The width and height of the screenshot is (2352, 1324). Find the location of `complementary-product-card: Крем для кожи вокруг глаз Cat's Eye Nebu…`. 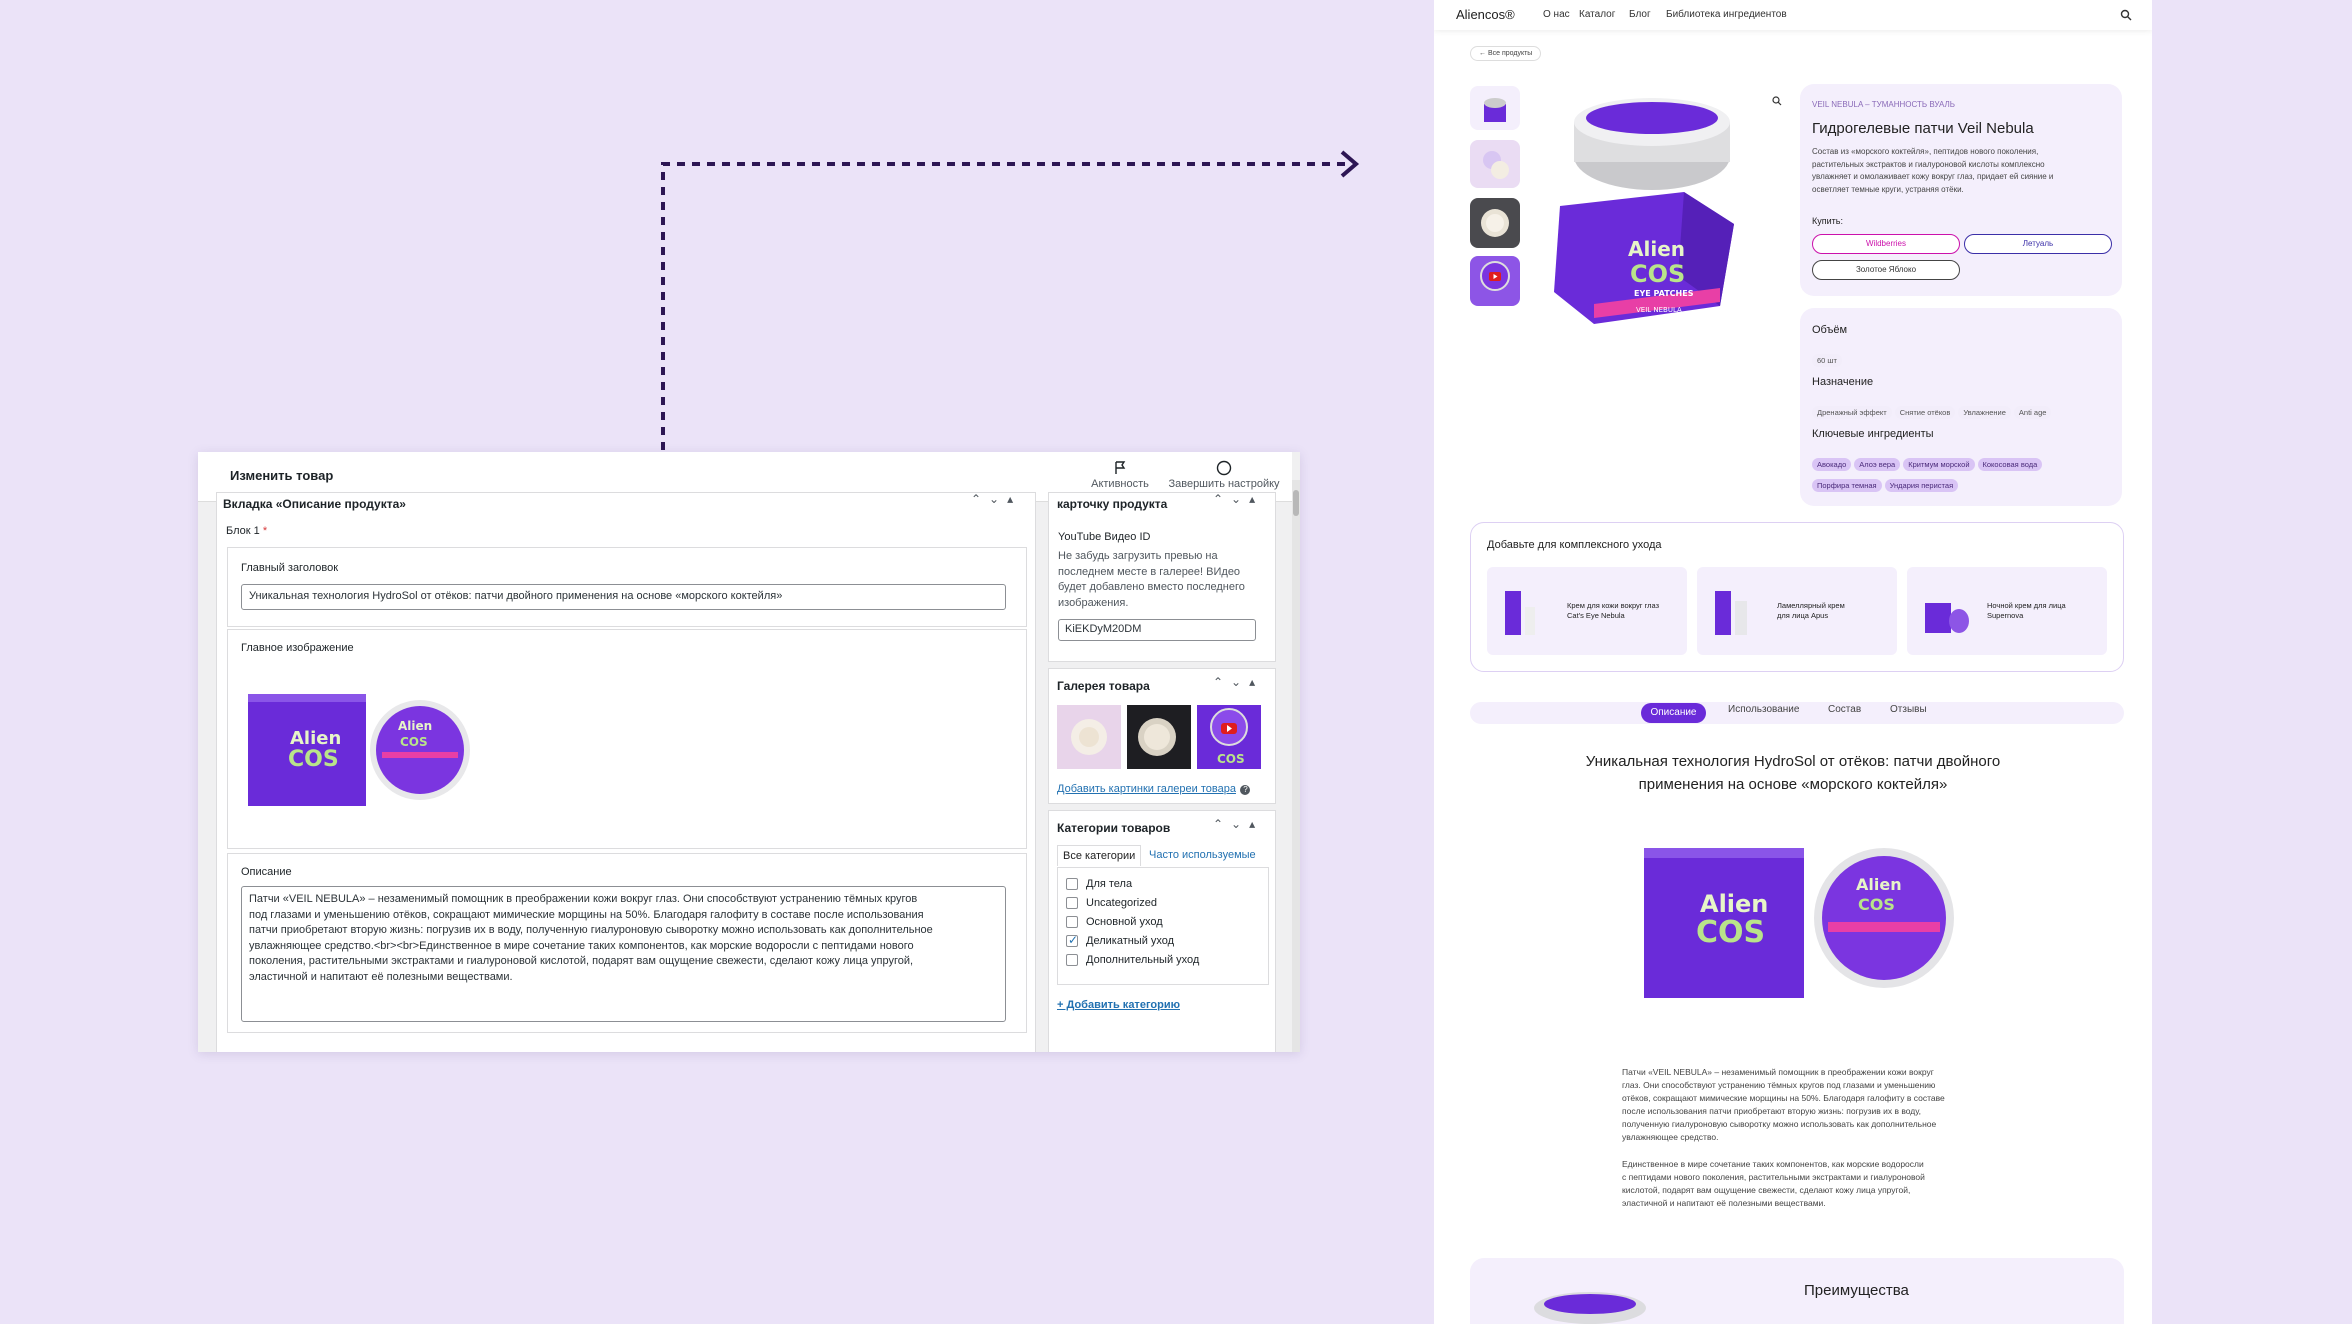

complementary-product-card: Крем для кожи вокруг глаз Cat's Eye Nebu… is located at coordinates (1587, 611).